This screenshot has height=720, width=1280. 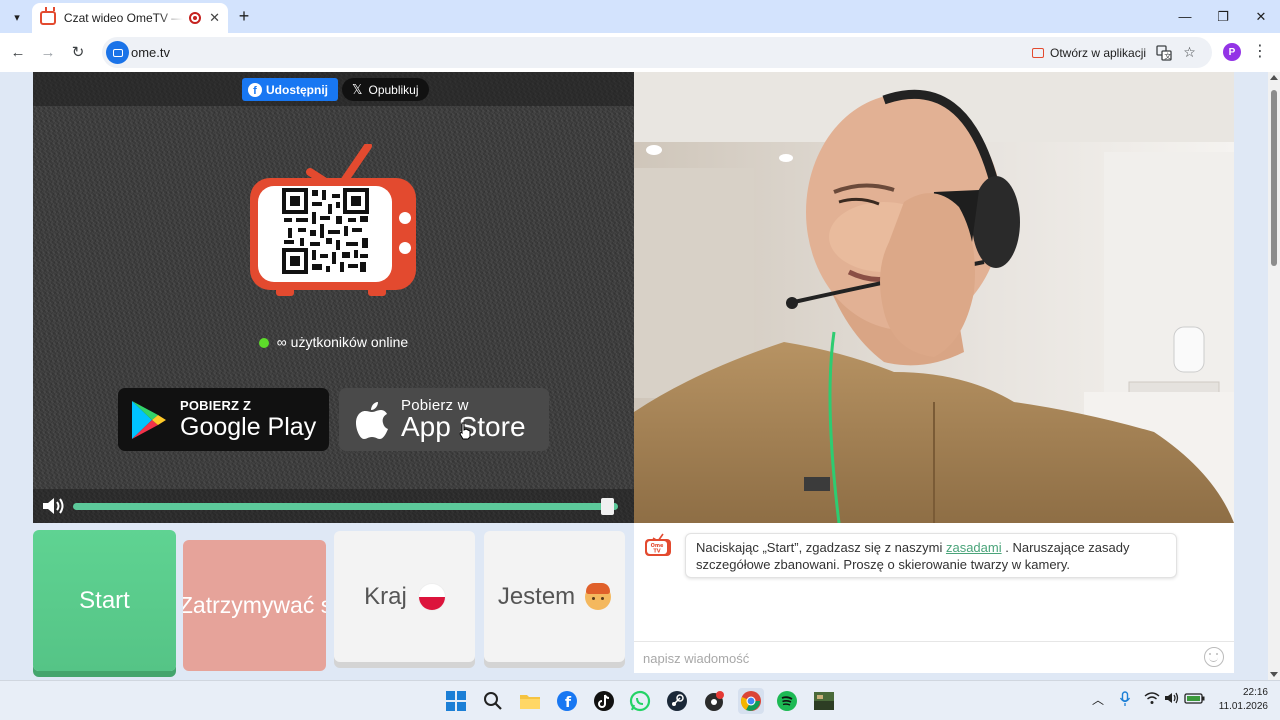 What do you see at coordinates (357, 89) in the screenshot?
I see `x-logo-icon: 𝕏` at bounding box center [357, 89].